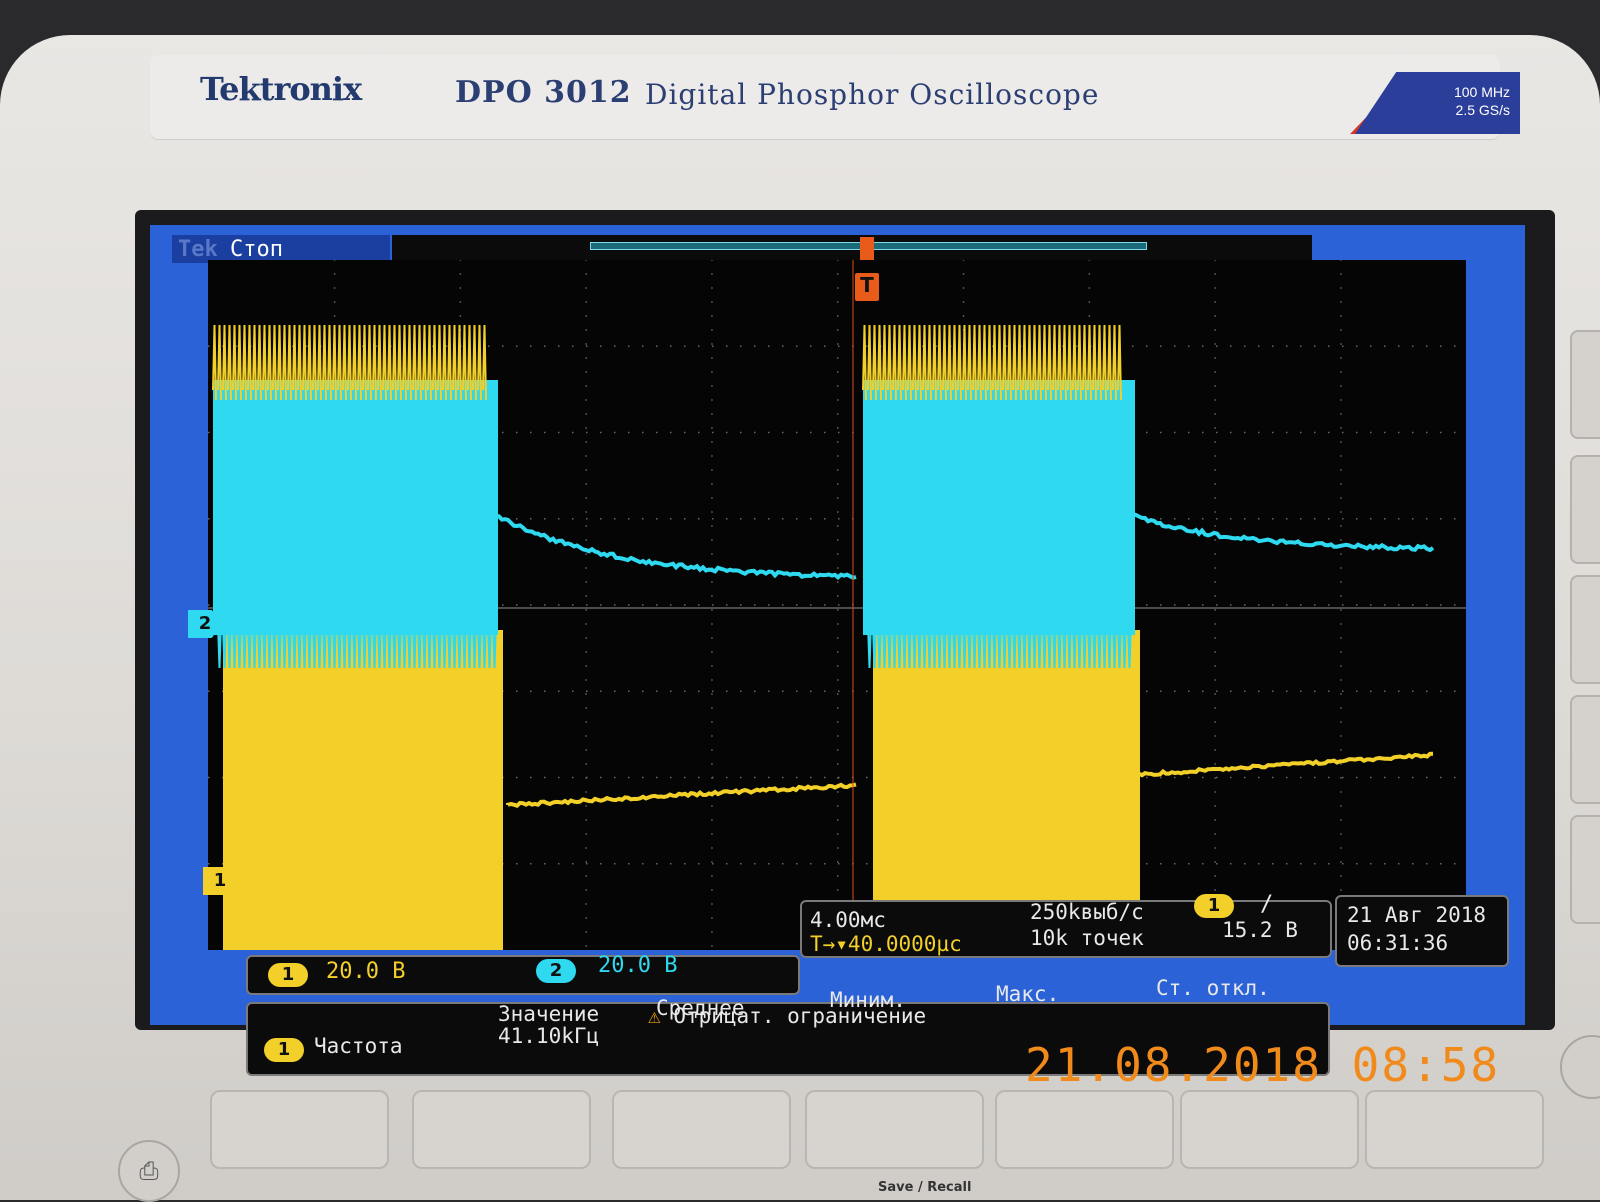 The image size is (1600, 1202). What do you see at coordinates (867, 287) in the screenshot?
I see `trigger-marker-icon: T` at bounding box center [867, 287].